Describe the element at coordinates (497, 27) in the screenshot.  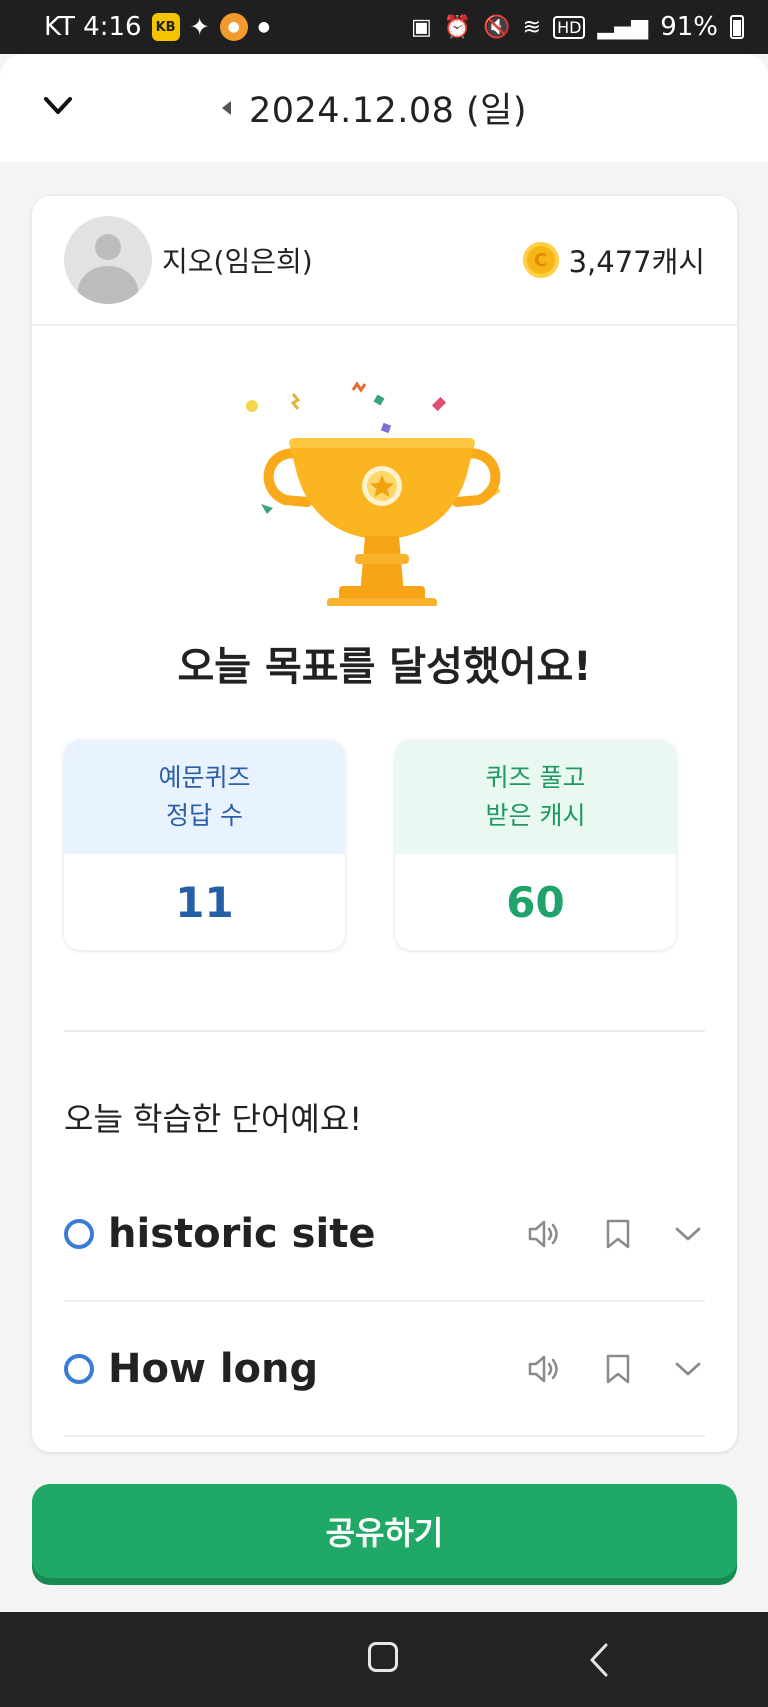
I see `mute-icon: 🔇` at that location.